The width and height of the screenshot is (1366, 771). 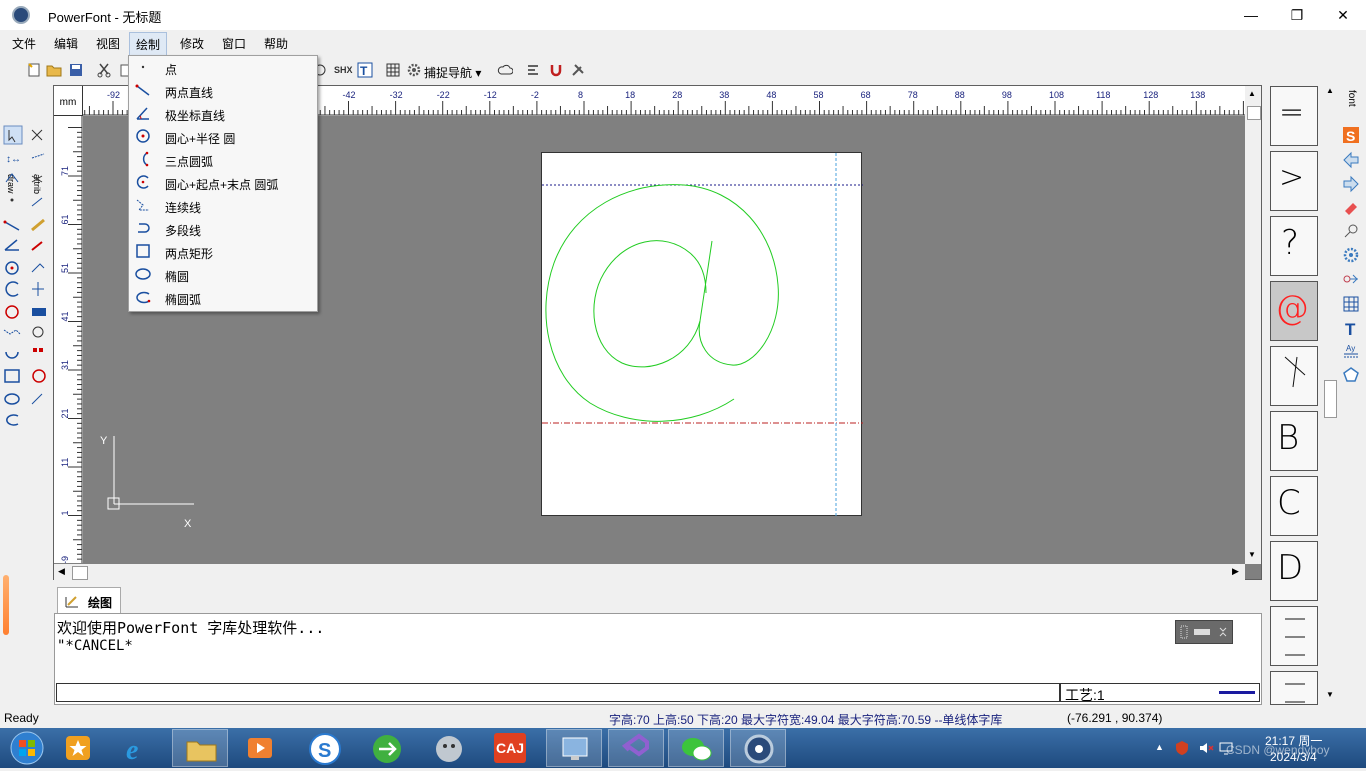 I want to click on menu-item-two-point-line: 两点直线, so click(x=223, y=90).